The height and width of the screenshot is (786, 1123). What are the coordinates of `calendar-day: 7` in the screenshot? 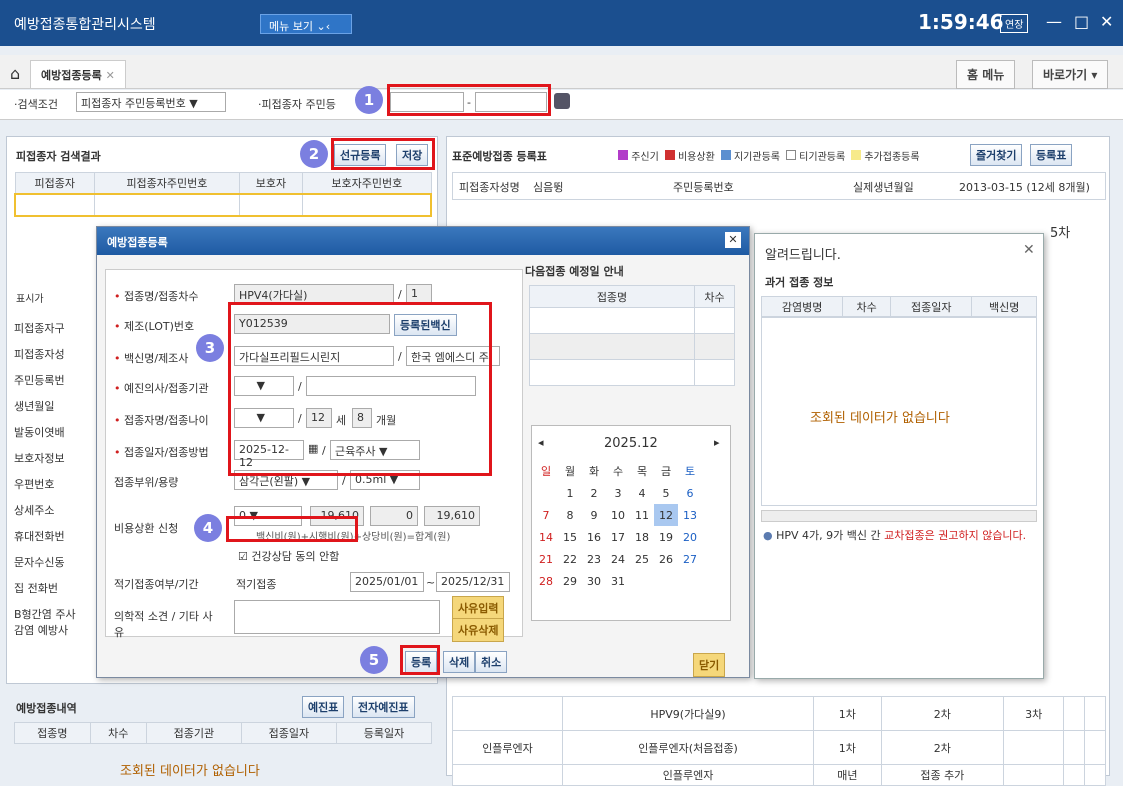 It's located at (546, 515).